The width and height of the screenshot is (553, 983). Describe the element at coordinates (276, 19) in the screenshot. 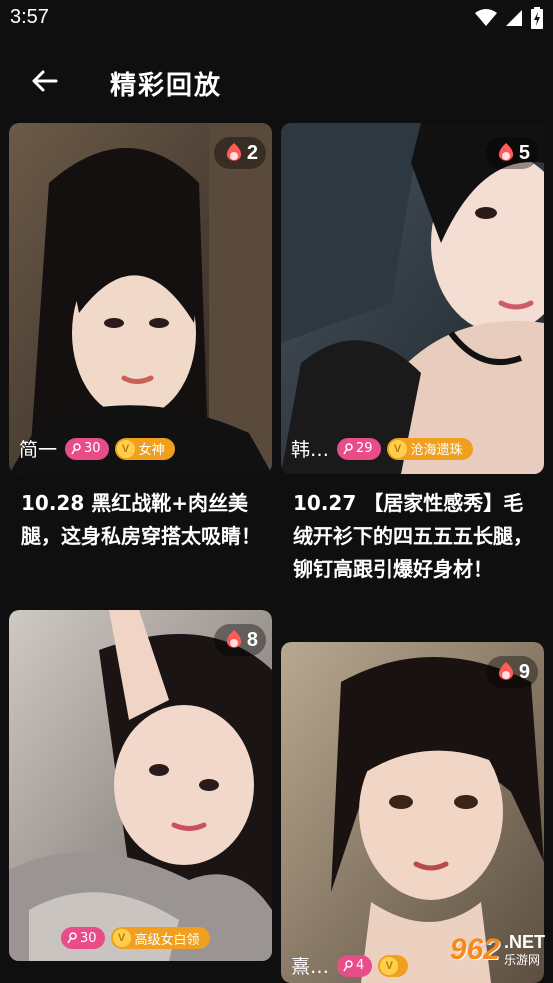

I see `status-bar: 3:57` at that location.